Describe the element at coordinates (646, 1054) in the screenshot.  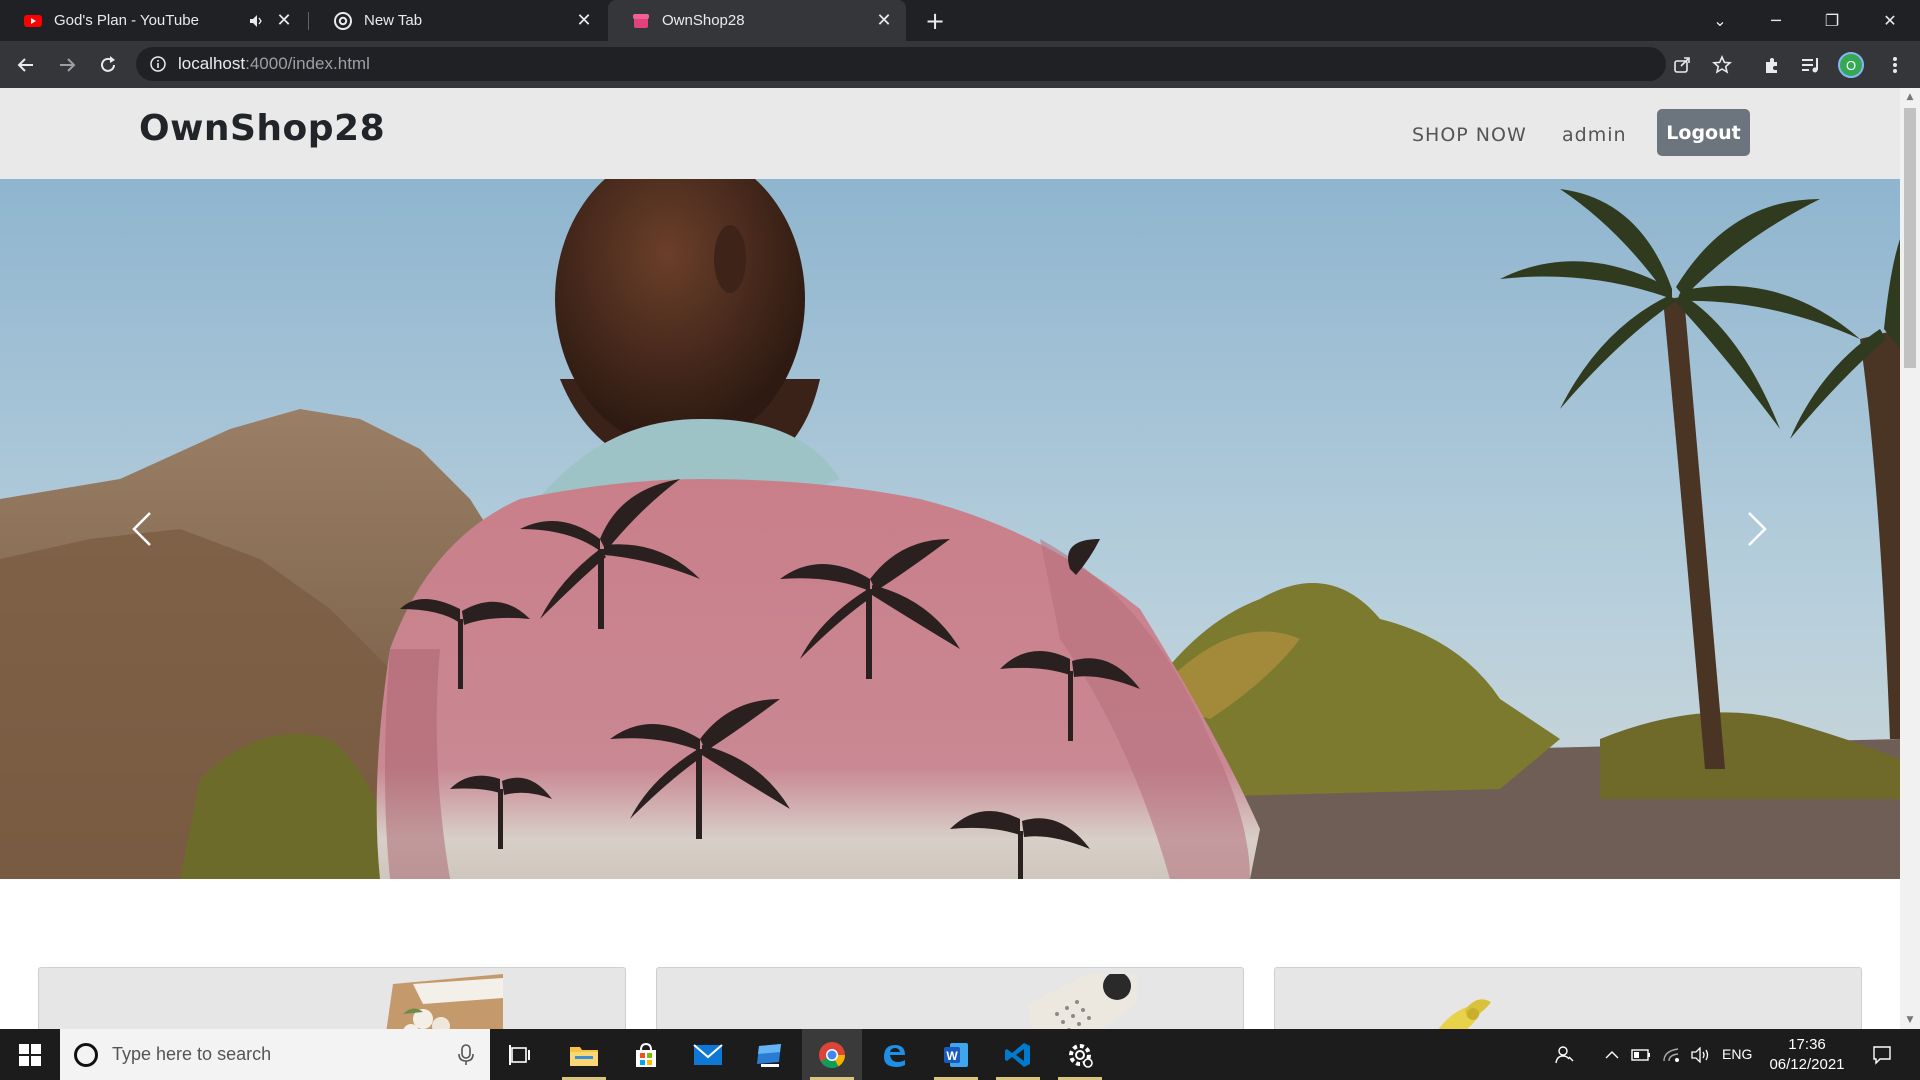
I see `store-icon` at that location.